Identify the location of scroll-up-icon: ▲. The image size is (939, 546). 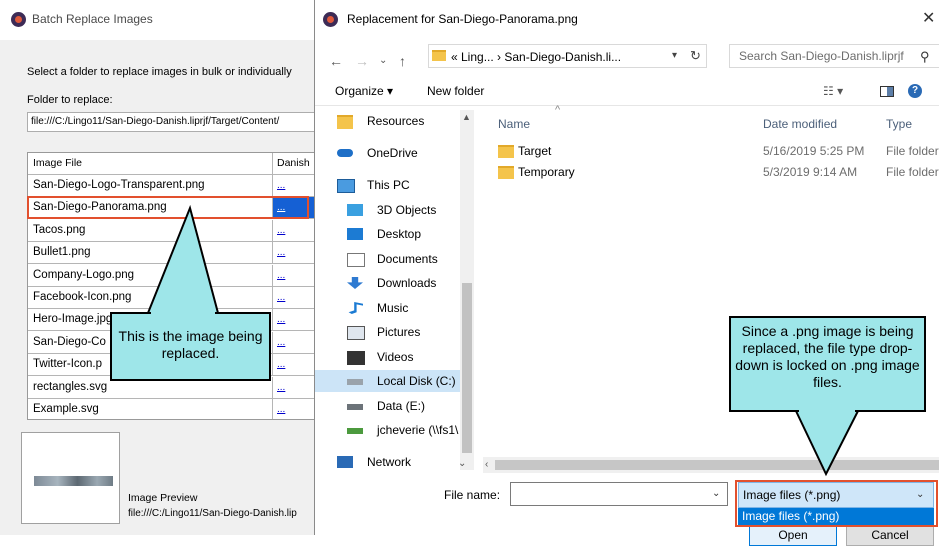
(466, 117).